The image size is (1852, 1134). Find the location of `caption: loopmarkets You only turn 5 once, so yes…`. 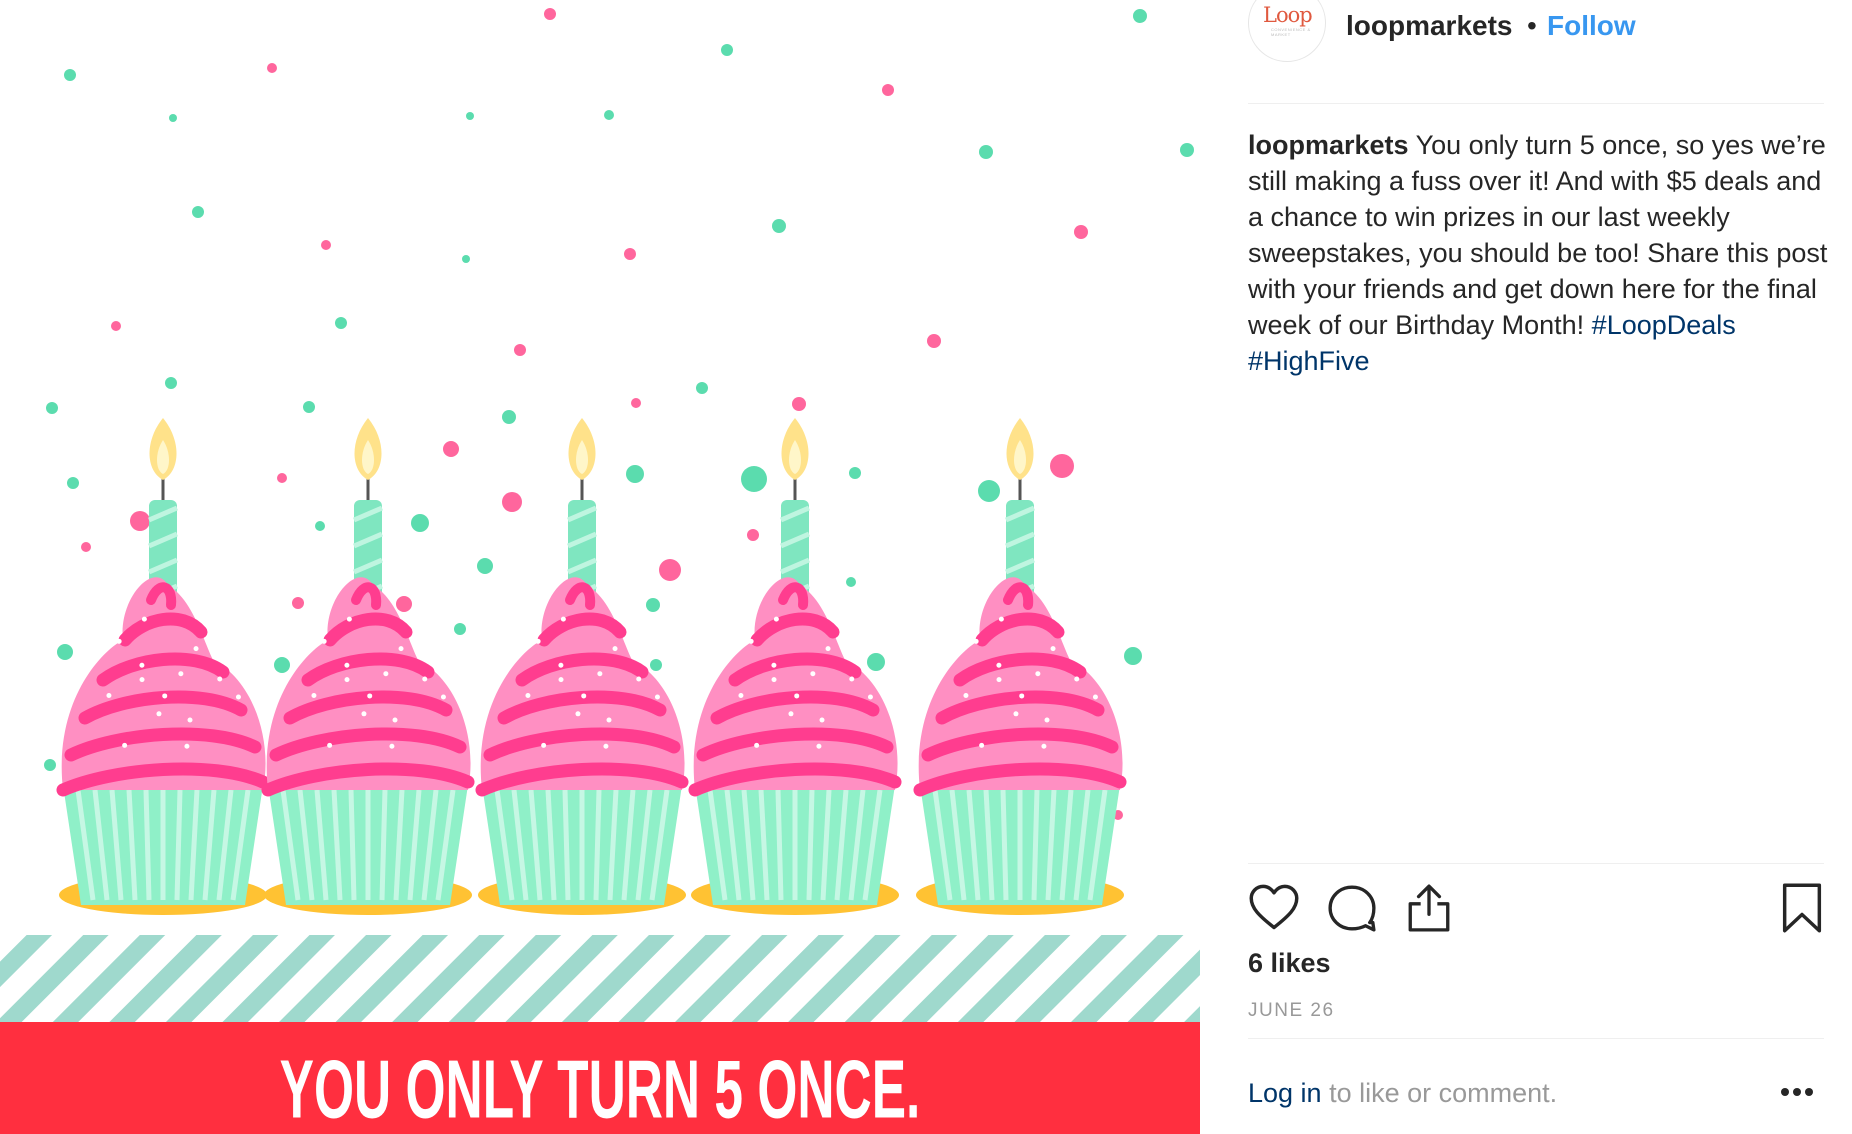

caption: loopmarkets You only turn 5 once, so yes… is located at coordinates (1543, 253).